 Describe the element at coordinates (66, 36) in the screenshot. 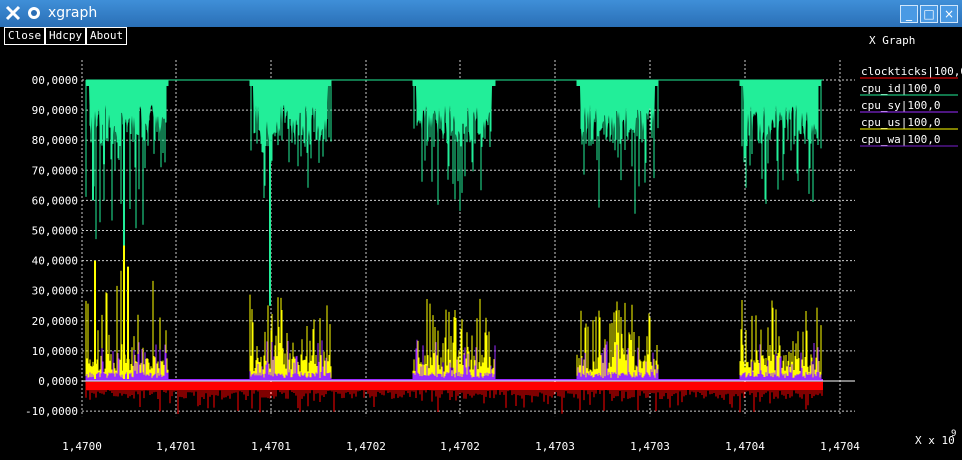

I see `hdcpy-button: Hdcpy` at that location.